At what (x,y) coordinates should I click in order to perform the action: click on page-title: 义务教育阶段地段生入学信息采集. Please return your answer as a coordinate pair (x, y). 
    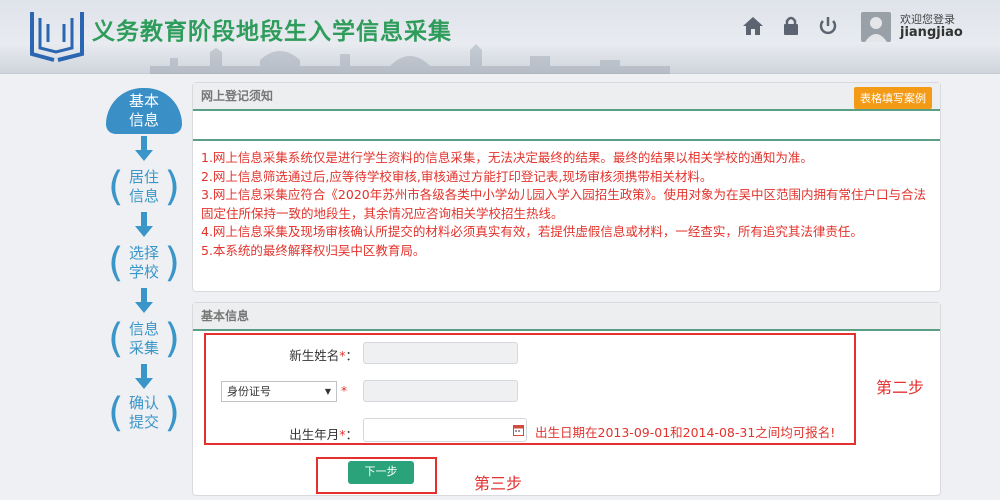
    Looking at the image, I should click on (272, 32).